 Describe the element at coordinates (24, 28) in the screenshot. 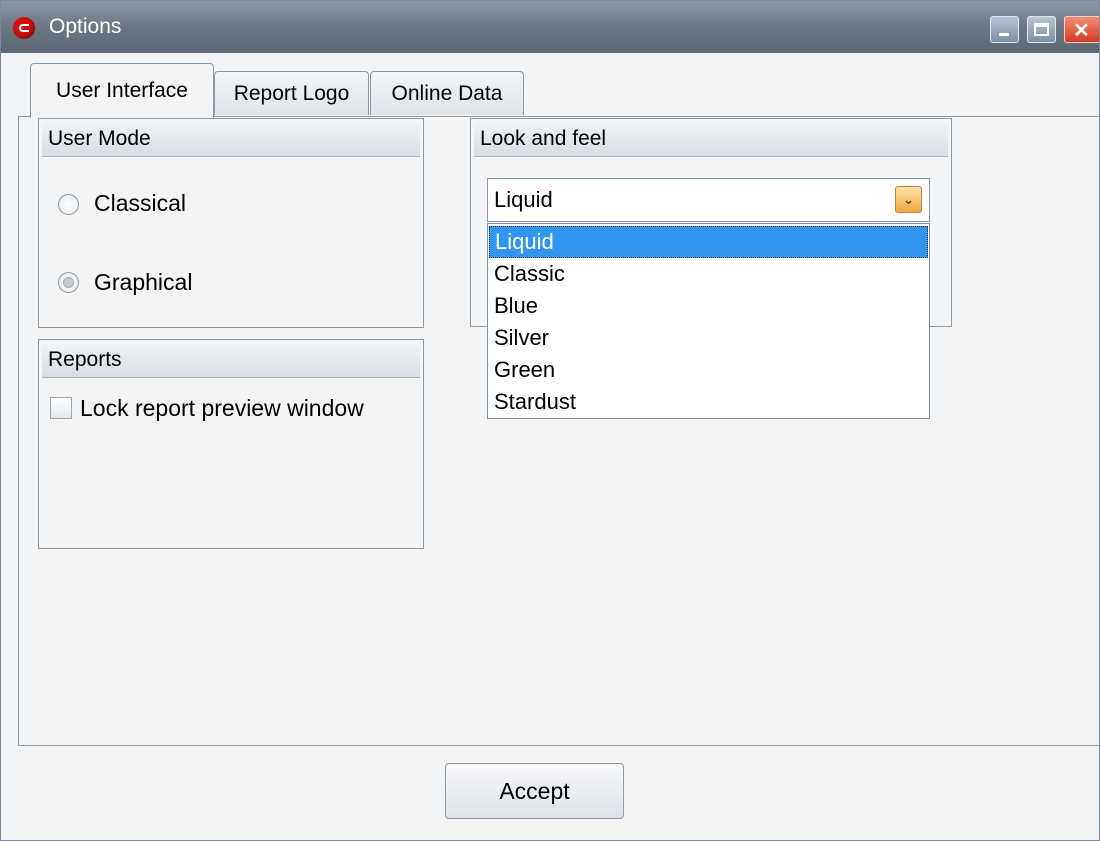

I see `app-logo-icon` at that location.